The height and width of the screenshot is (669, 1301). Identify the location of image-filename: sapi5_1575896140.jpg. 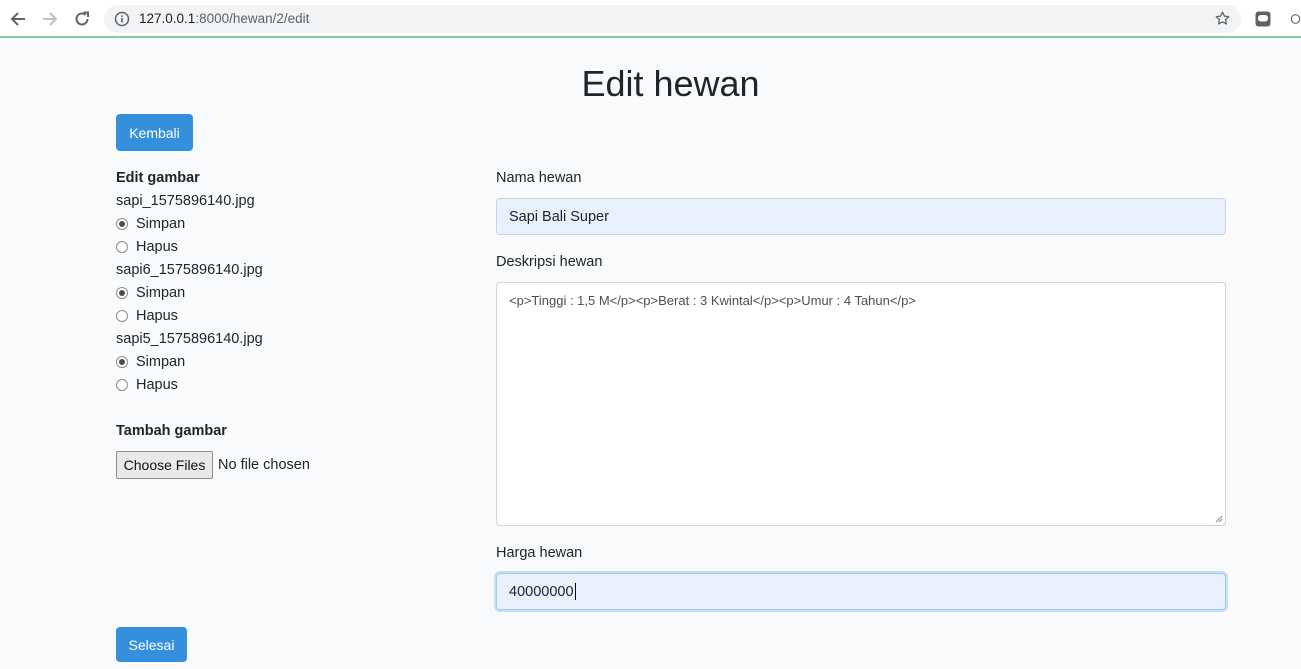
(189, 339).